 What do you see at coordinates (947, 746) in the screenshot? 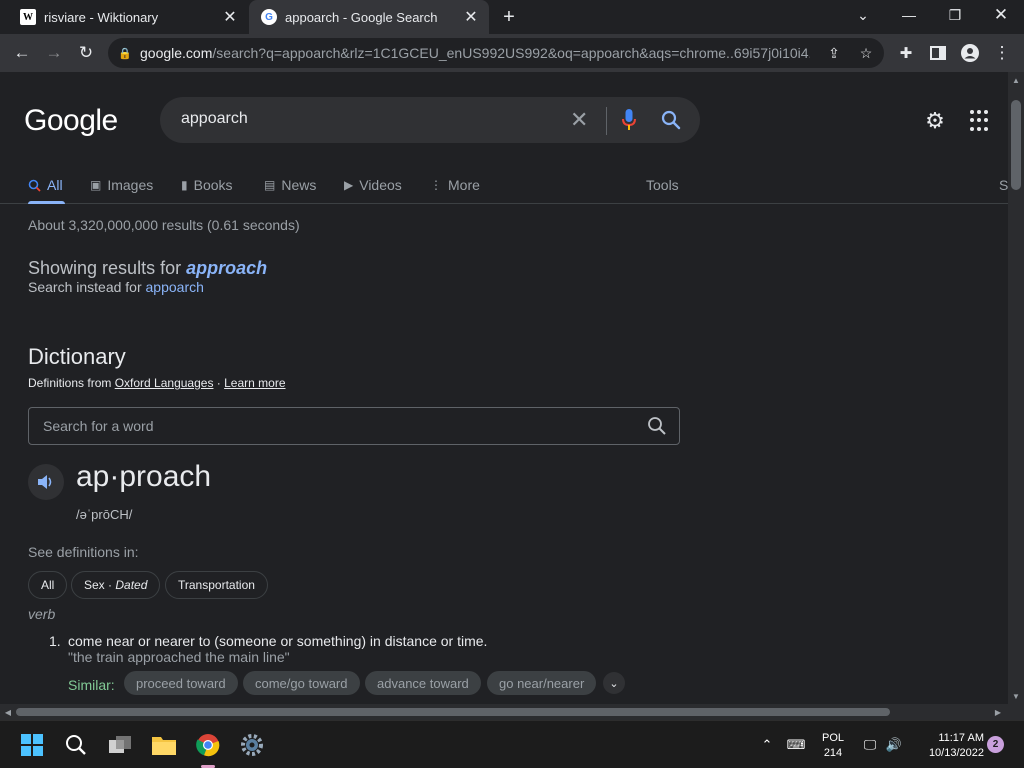
I see `clock: 11:17 AM 10/13/2022` at bounding box center [947, 746].